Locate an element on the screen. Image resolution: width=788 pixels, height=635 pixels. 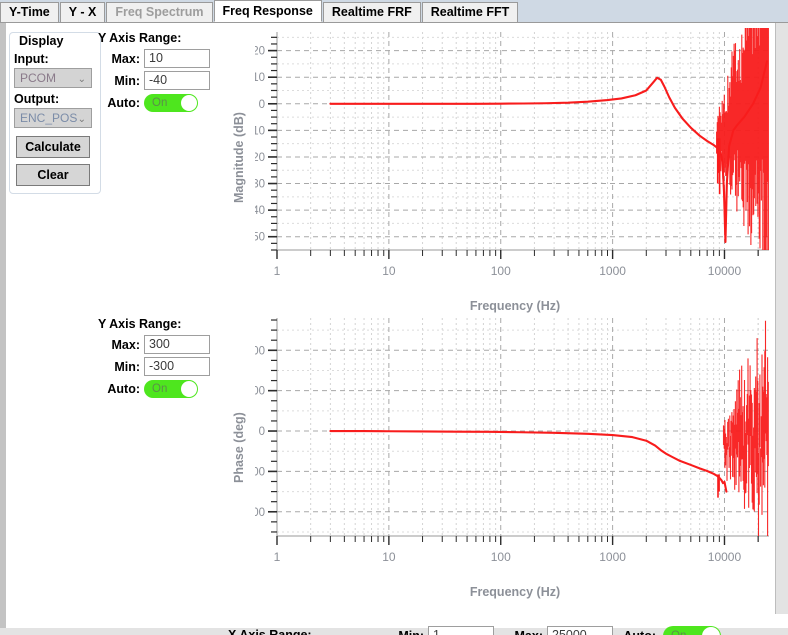
phase-x-axis-label: Frequency (Hz) is located at coordinates (515, 592).